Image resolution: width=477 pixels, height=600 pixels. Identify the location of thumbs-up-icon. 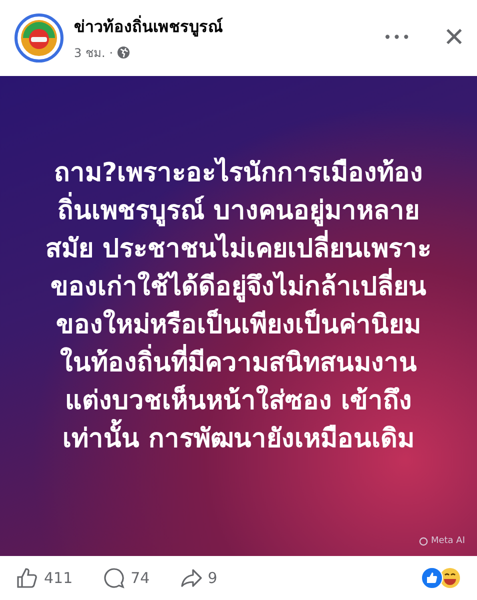
(27, 578).